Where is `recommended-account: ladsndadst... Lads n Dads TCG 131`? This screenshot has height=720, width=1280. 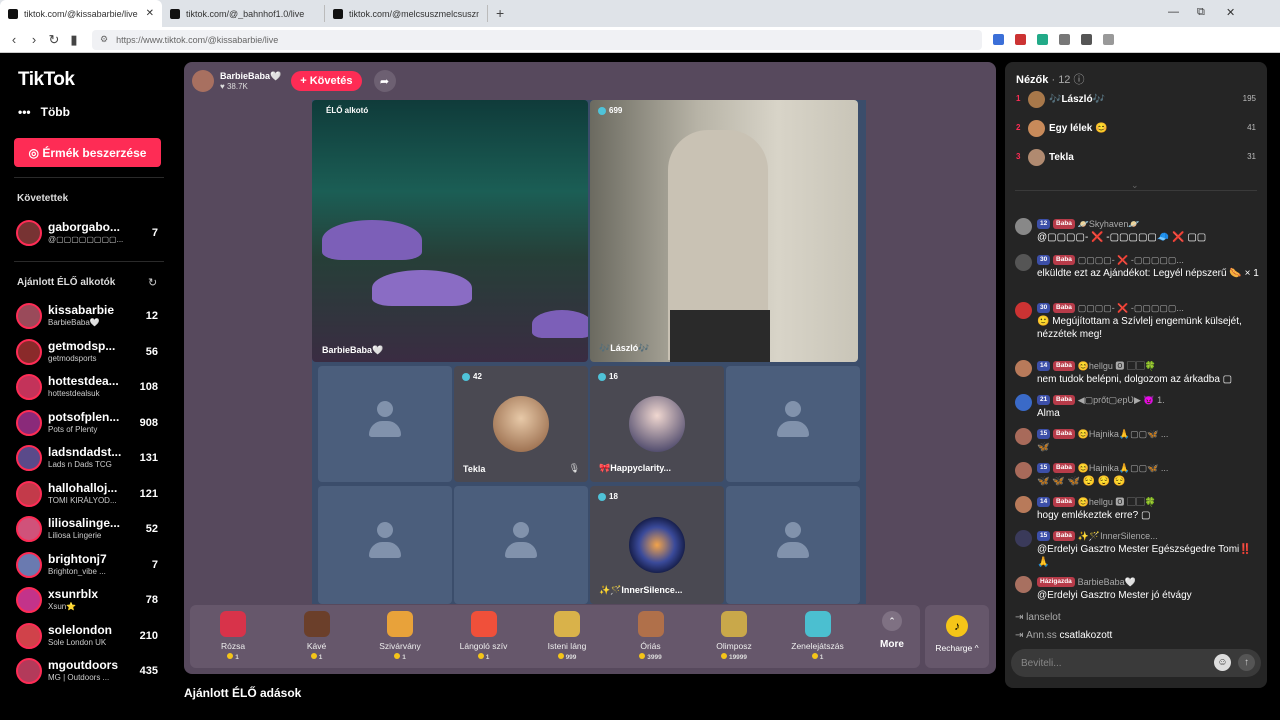 recommended-account: ladsndadst... Lads n Dads TCG 131 is located at coordinates (90, 458).